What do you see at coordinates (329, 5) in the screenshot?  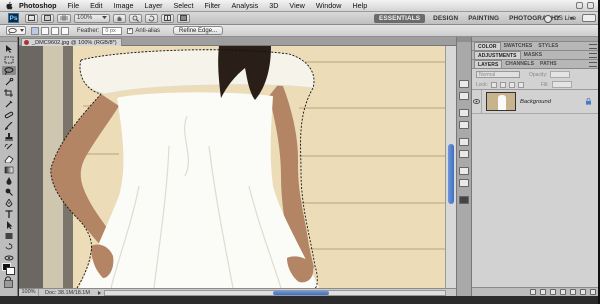 I see `menu-window: Window` at bounding box center [329, 5].